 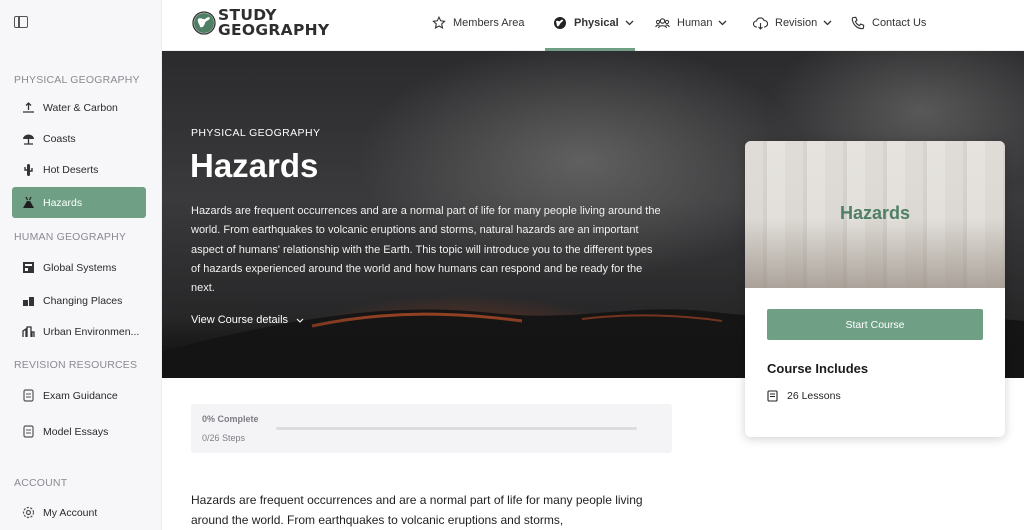 What do you see at coordinates (439, 22) in the screenshot?
I see `star-icon` at bounding box center [439, 22].